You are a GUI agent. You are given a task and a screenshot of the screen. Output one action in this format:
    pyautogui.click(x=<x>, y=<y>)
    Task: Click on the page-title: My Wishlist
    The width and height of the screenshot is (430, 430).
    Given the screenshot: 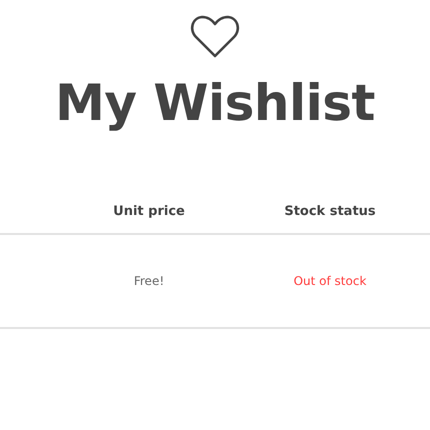 What is the action you would take?
    pyautogui.click(x=215, y=103)
    